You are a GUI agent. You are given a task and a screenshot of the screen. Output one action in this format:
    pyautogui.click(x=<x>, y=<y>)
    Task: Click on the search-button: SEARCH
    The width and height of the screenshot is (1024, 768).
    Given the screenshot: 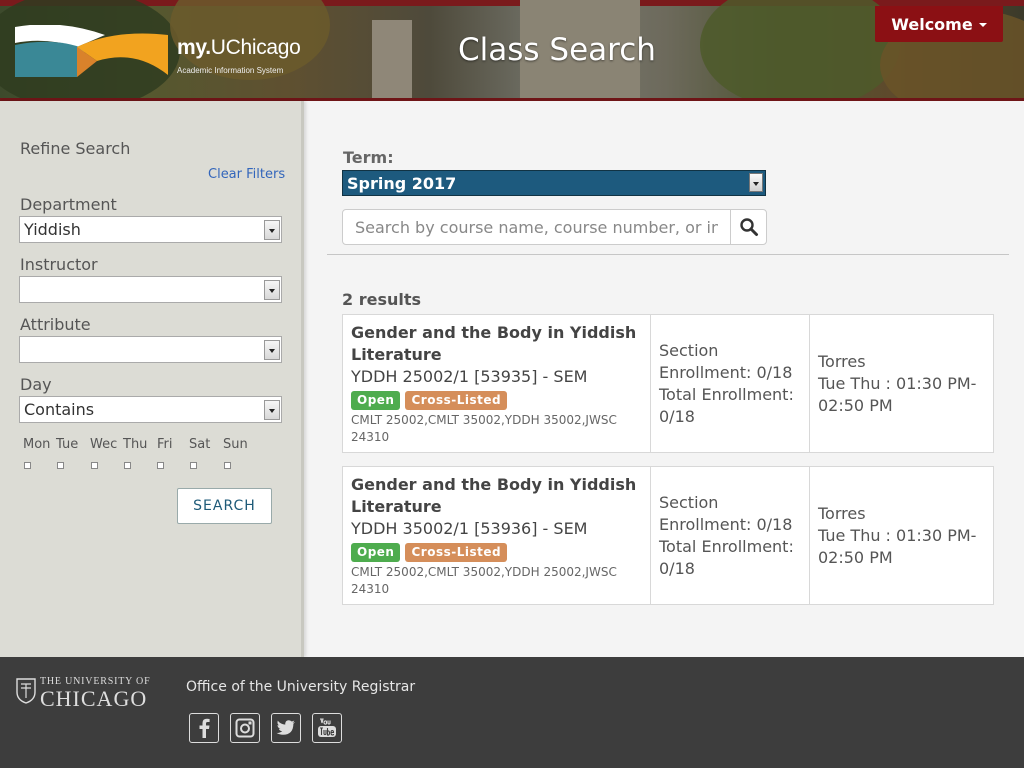 What is the action you would take?
    pyautogui.click(x=224, y=506)
    